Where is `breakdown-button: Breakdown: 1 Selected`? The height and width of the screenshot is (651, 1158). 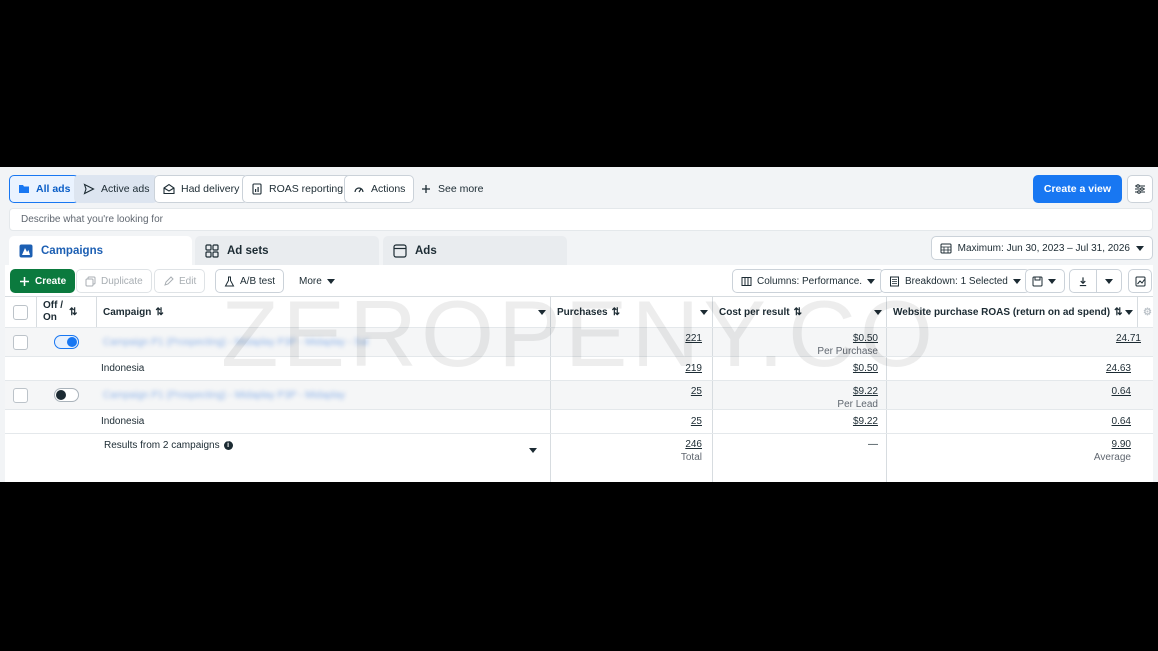 breakdown-button: Breakdown: 1 Selected is located at coordinates (955, 281).